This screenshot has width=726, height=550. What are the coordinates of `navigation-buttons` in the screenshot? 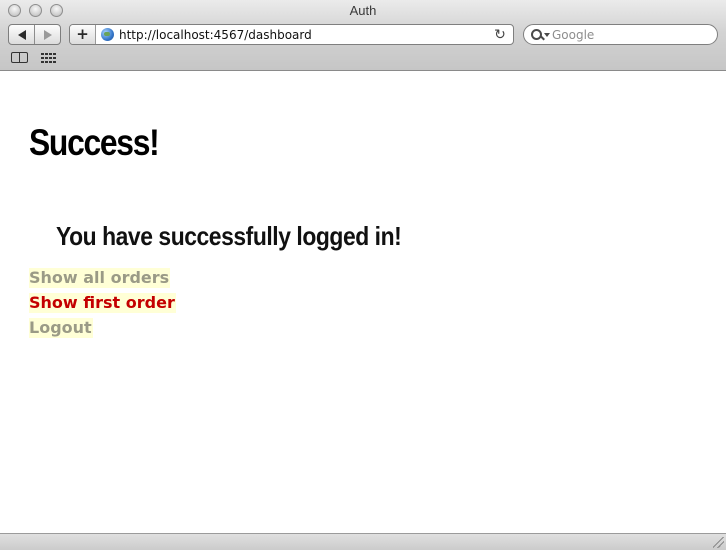 It's located at (34, 34).